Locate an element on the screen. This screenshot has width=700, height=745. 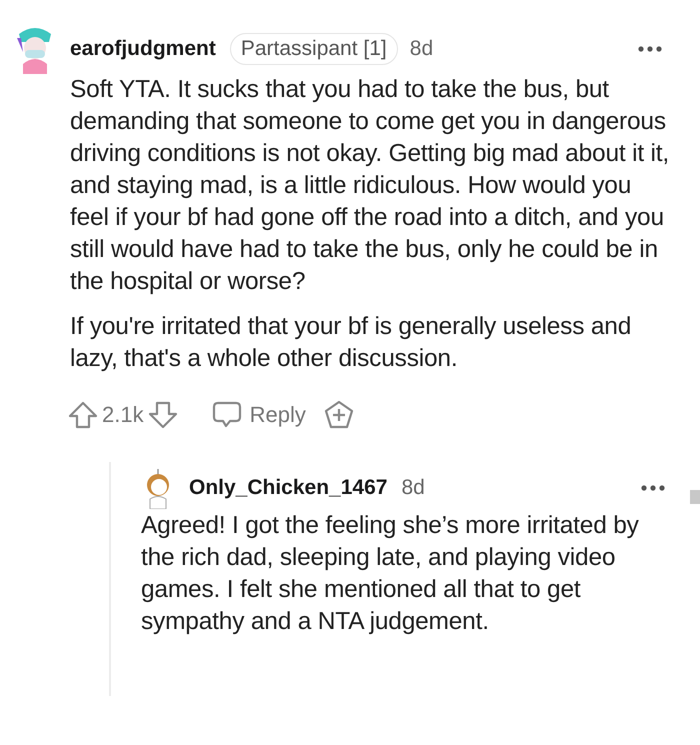
award-icon is located at coordinates (339, 415).